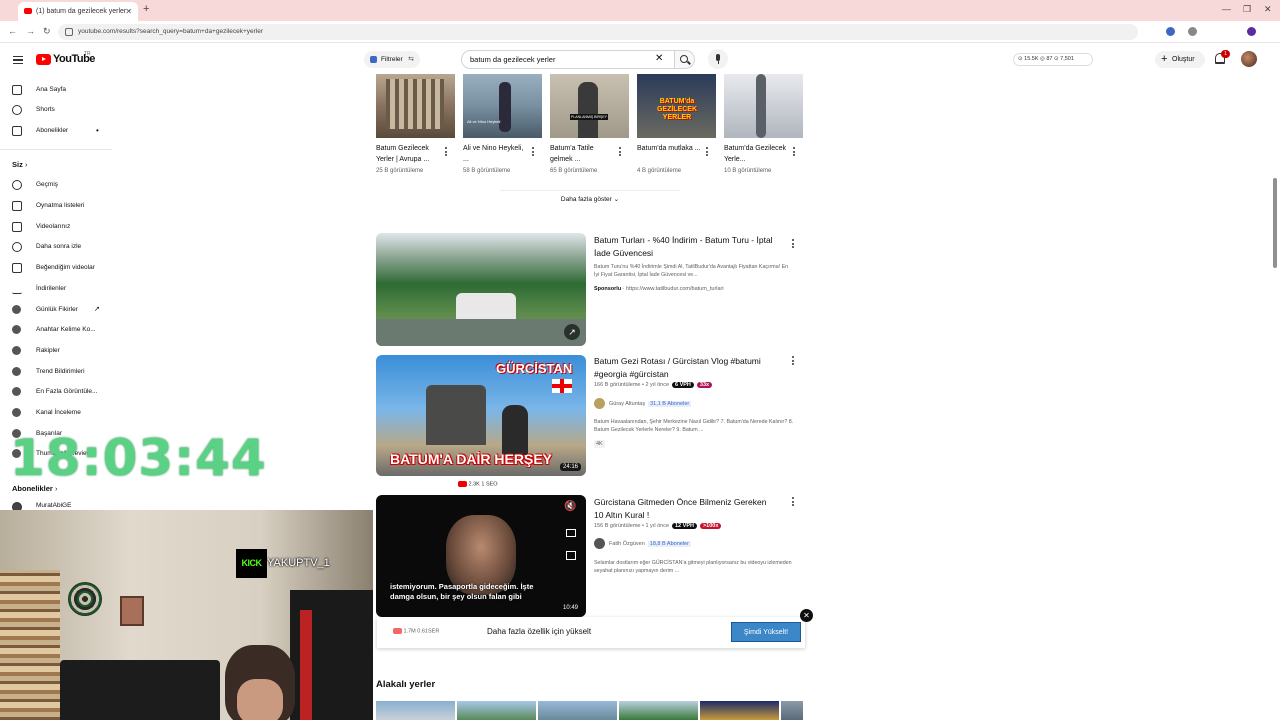 This screenshot has height=720, width=1280. I want to click on browser-tab: (1) batum da gezilecek yerler - ✕, so click(78, 11).